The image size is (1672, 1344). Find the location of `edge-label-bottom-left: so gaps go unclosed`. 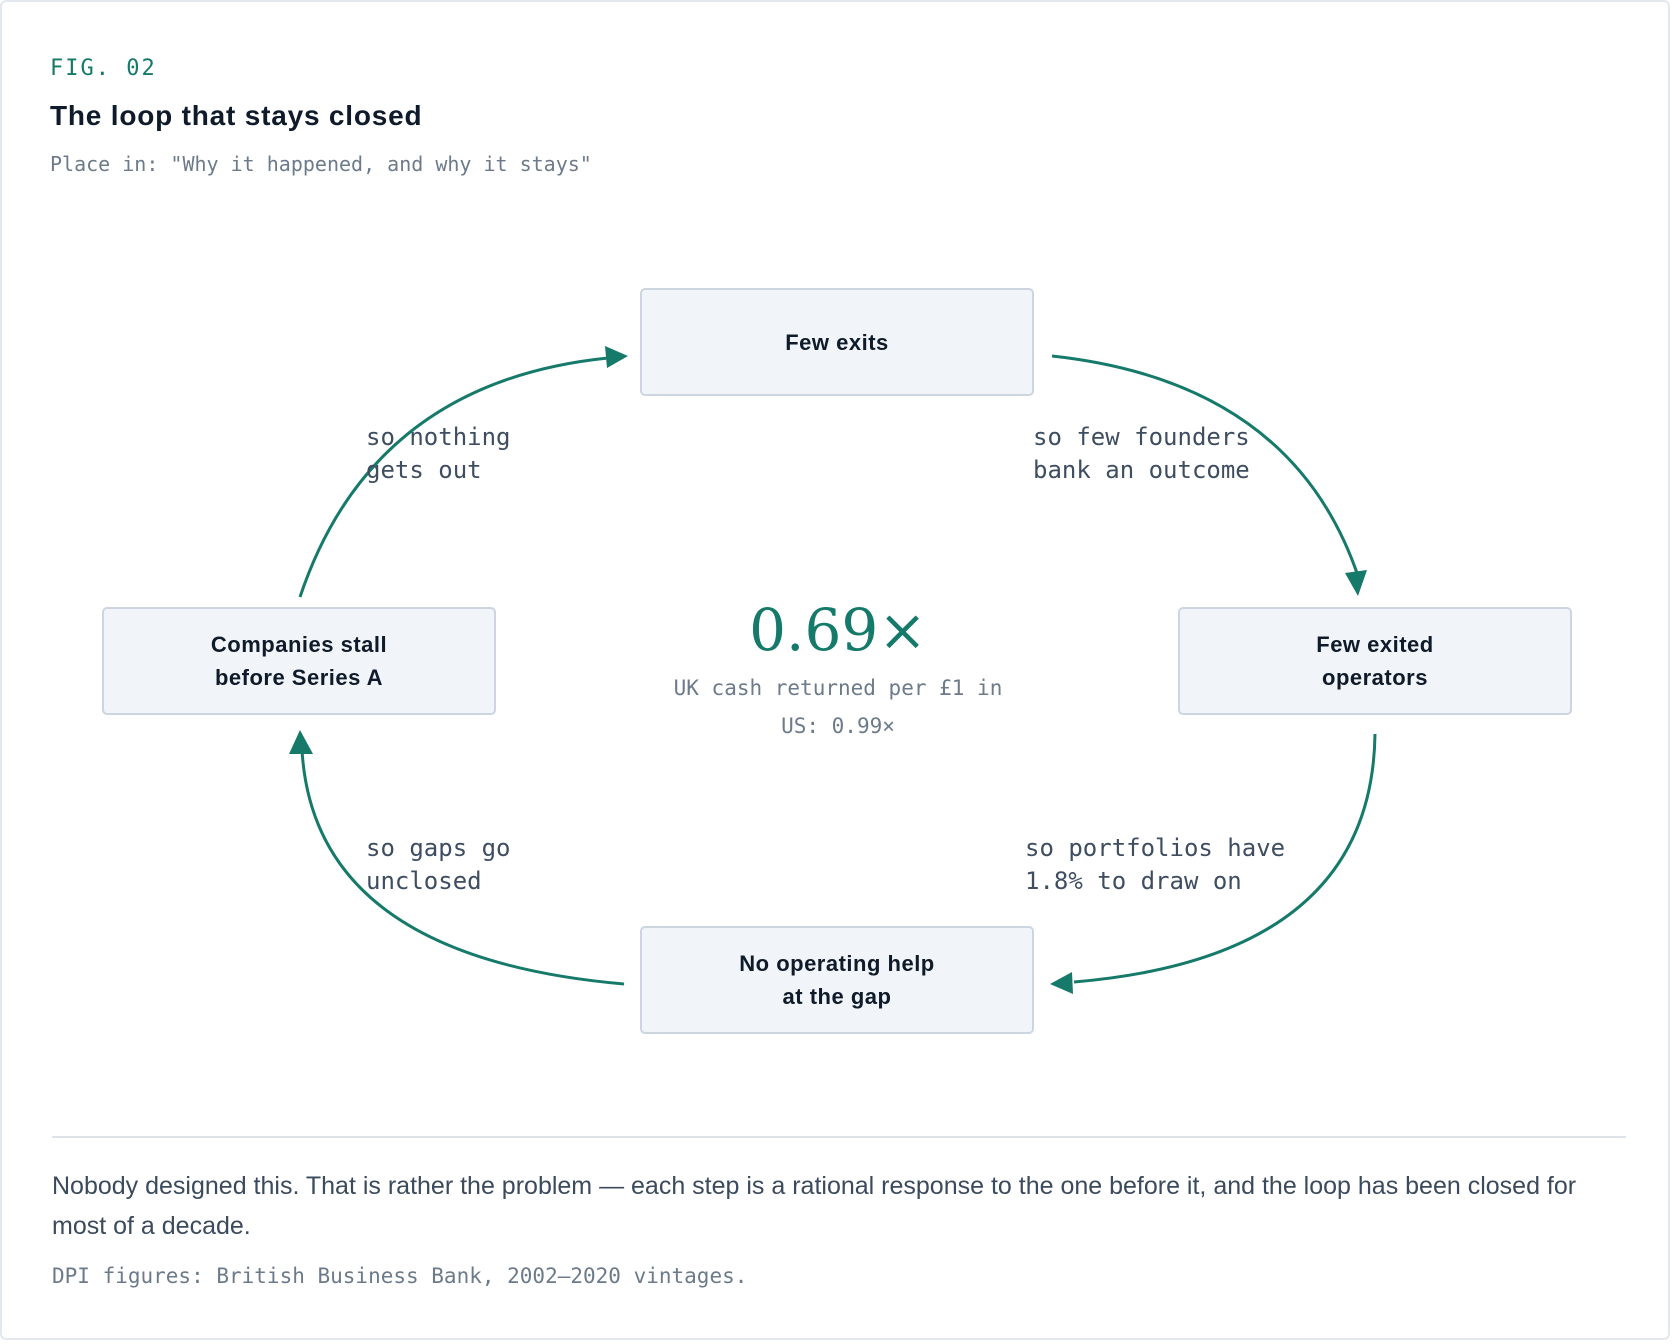

edge-label-bottom-left: so gaps go unclosed is located at coordinates (438, 864).